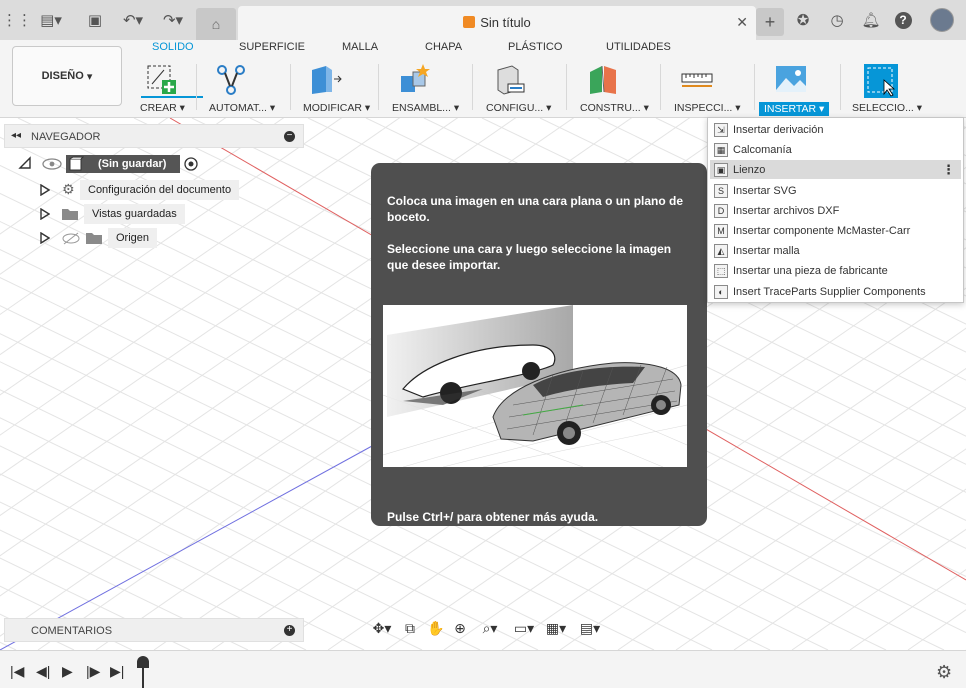  Describe the element at coordinates (638, 47) in the screenshot. I see `tab-utilidades: UTILIDADES` at that location.